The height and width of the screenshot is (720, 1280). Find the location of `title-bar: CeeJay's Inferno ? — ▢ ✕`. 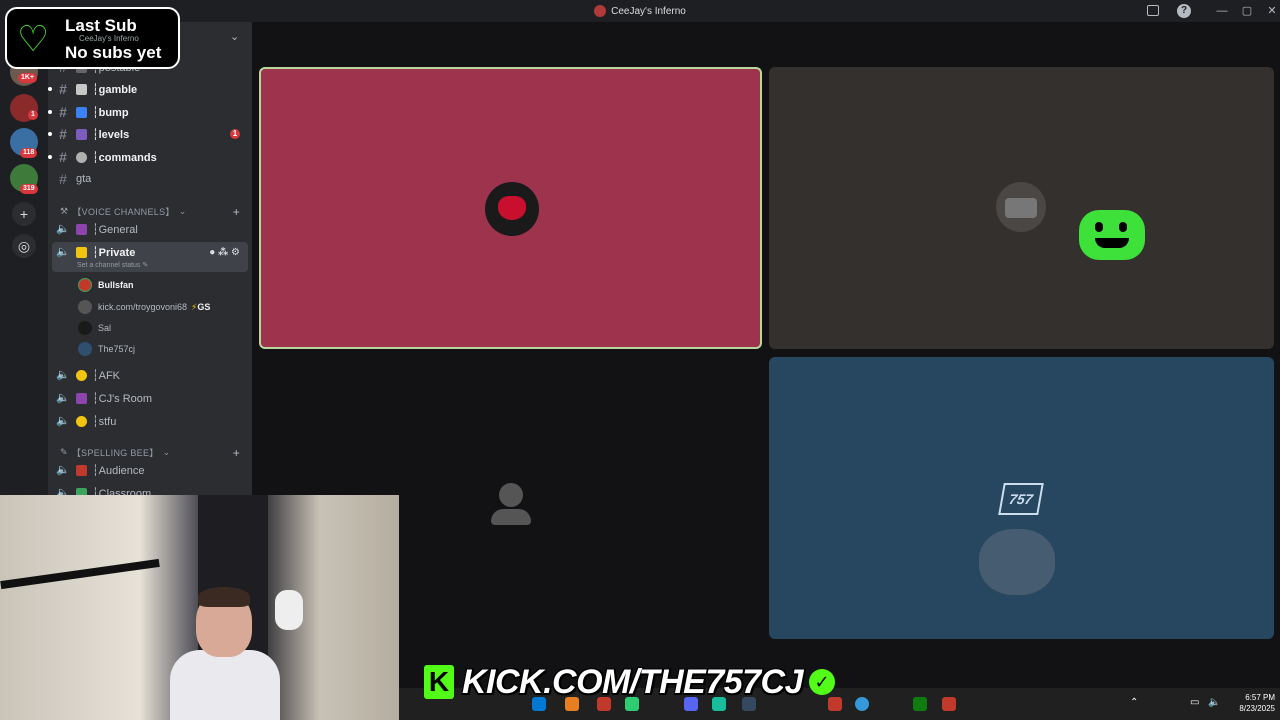

title-bar: CeeJay's Inferno ? — ▢ ✕ is located at coordinates (640, 11).